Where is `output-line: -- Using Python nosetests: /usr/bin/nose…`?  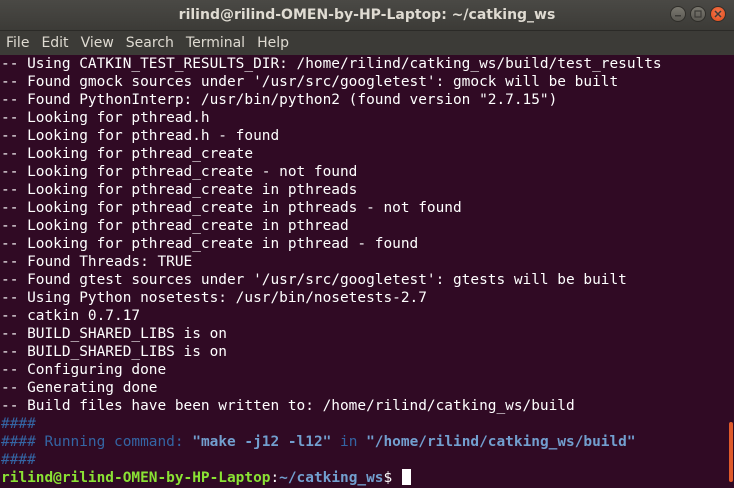
output-line: -- Using Python nosetests: /usr/bin/nose… is located at coordinates (214, 298).